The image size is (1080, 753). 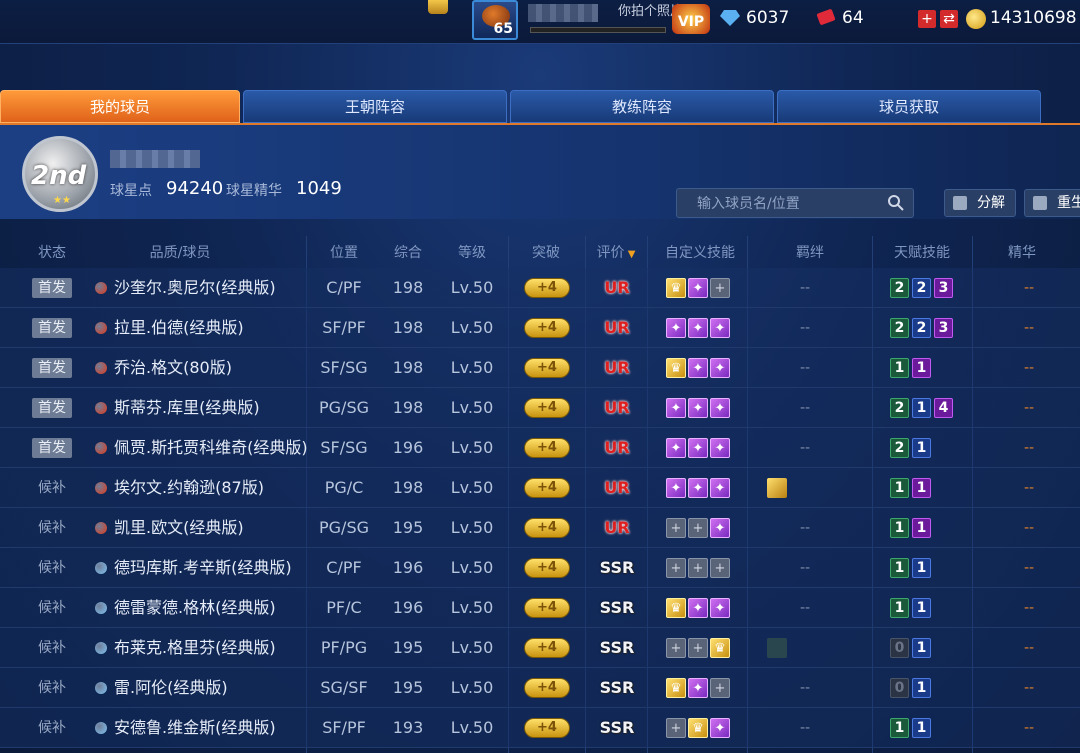 What do you see at coordinates (211, 448) in the screenshot?
I see `player-name: 佩贾.斯托贾科维奇(经典版)` at bounding box center [211, 448].